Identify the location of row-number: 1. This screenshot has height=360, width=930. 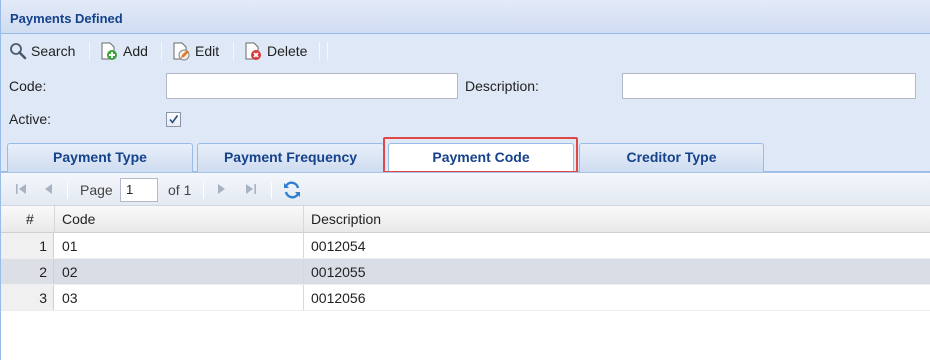
(27, 245).